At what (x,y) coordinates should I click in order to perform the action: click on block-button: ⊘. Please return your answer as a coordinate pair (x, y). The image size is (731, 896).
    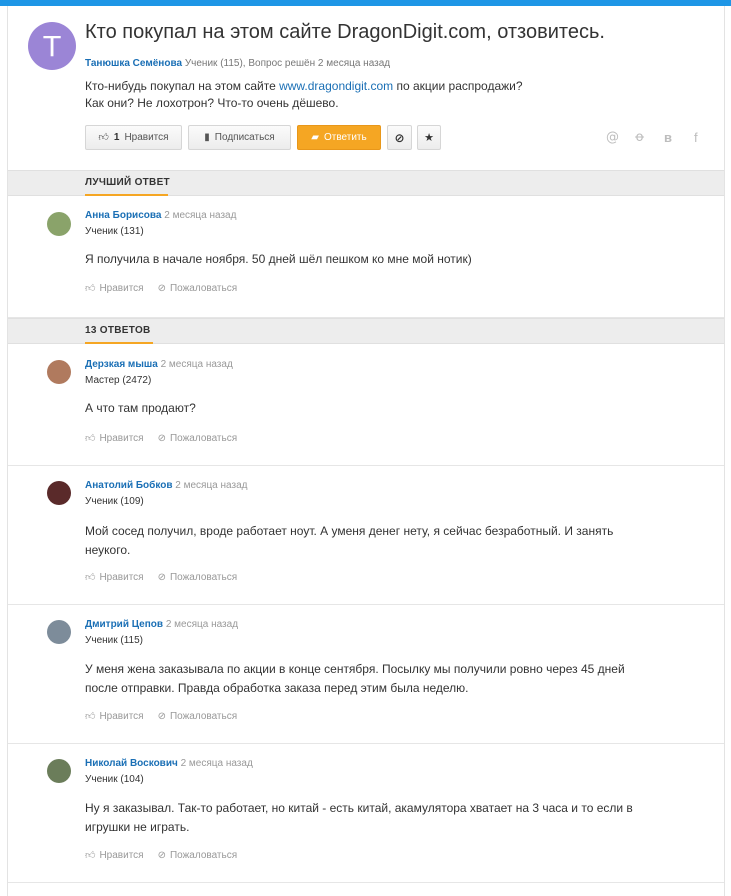
    Looking at the image, I should click on (399, 137).